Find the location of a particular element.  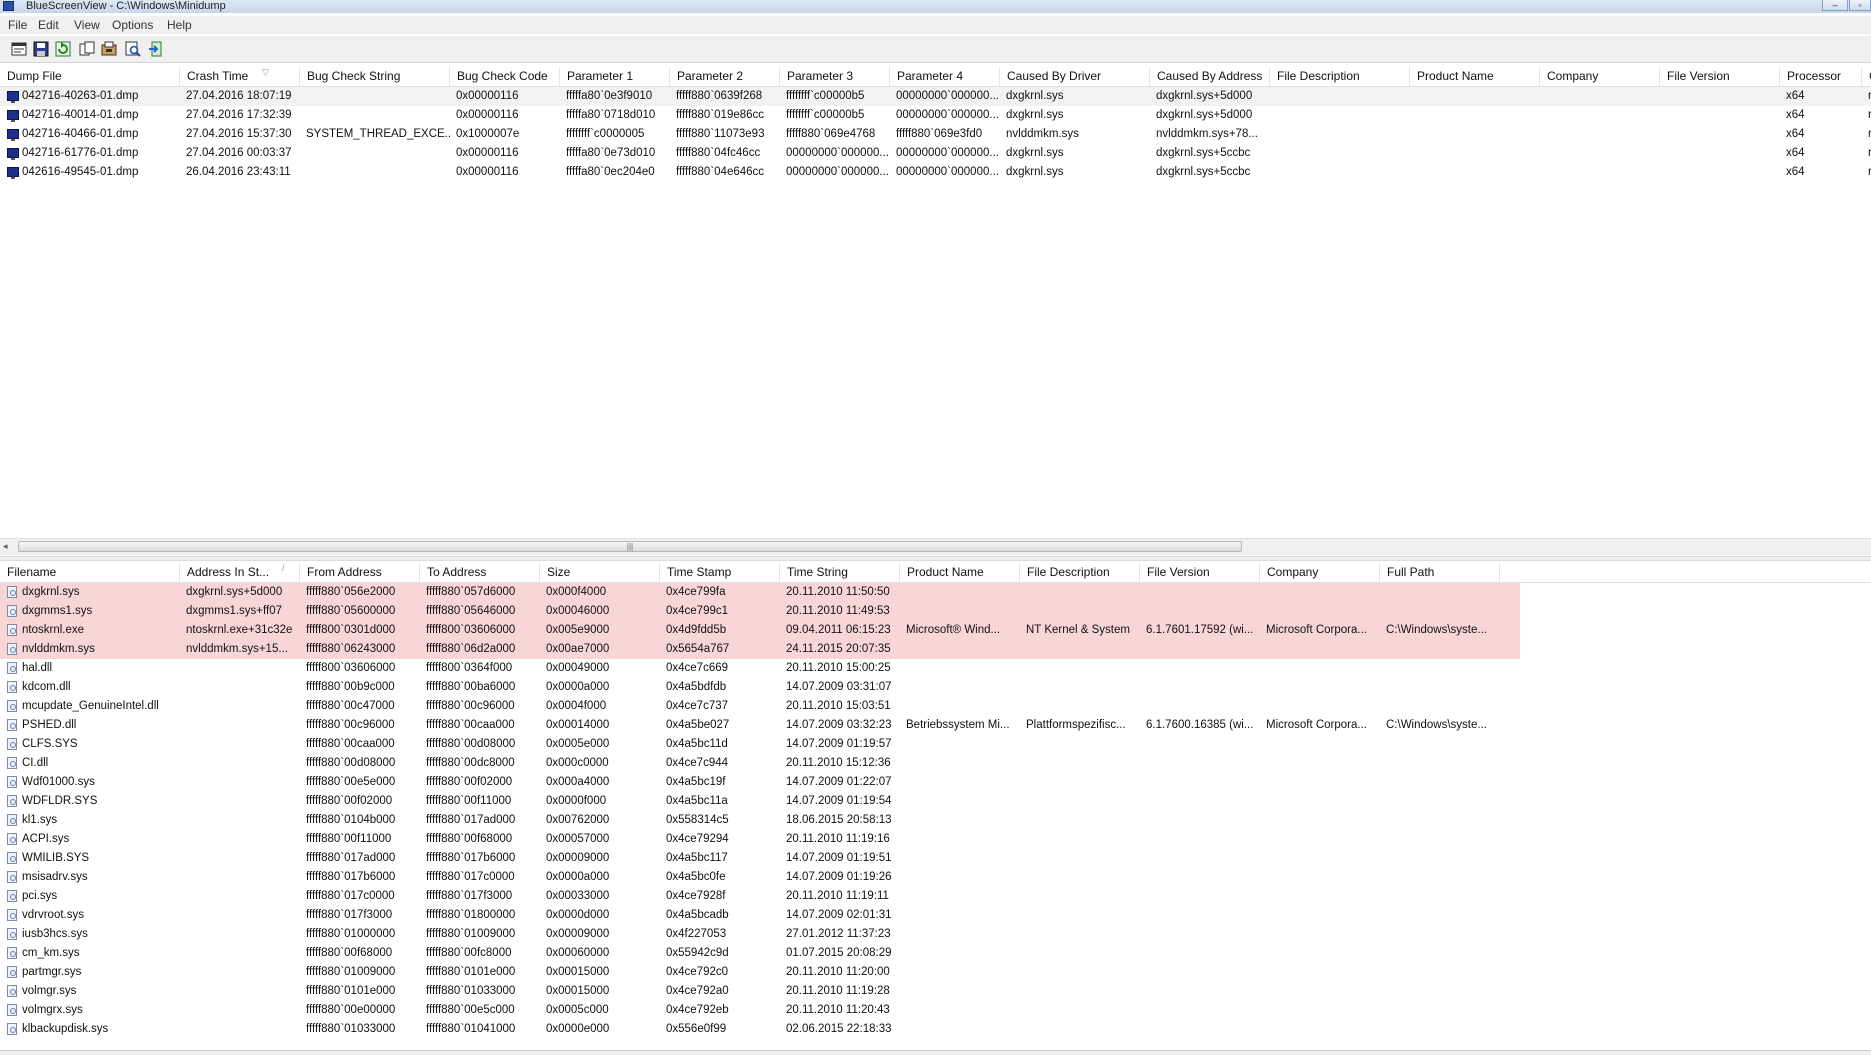

copy-icon is located at coordinates (87, 49).